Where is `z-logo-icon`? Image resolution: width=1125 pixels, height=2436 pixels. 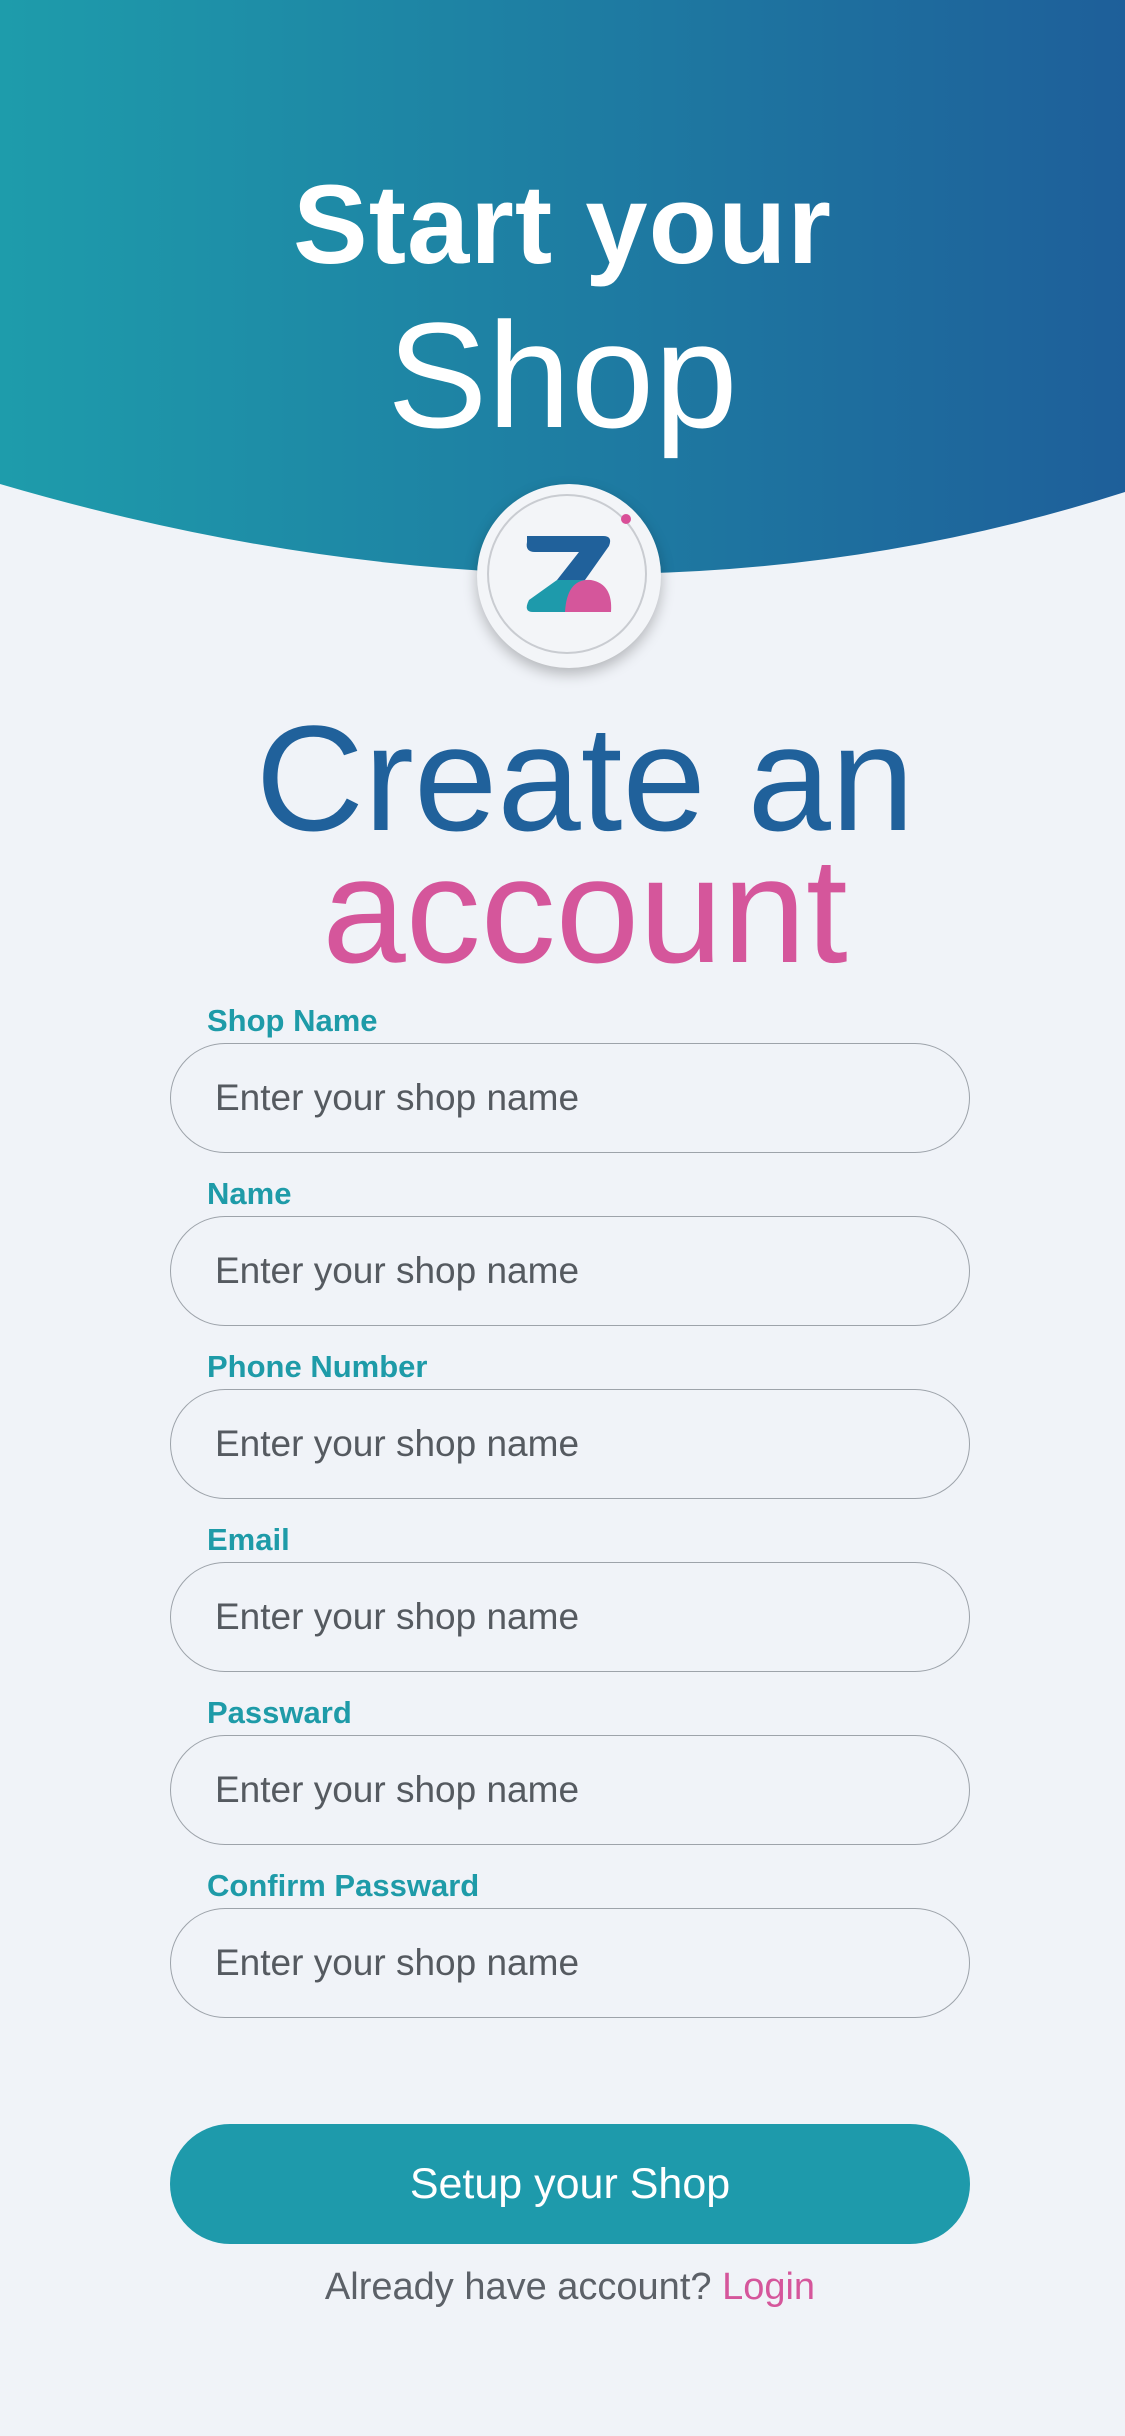
z-logo-icon is located at coordinates (569, 574).